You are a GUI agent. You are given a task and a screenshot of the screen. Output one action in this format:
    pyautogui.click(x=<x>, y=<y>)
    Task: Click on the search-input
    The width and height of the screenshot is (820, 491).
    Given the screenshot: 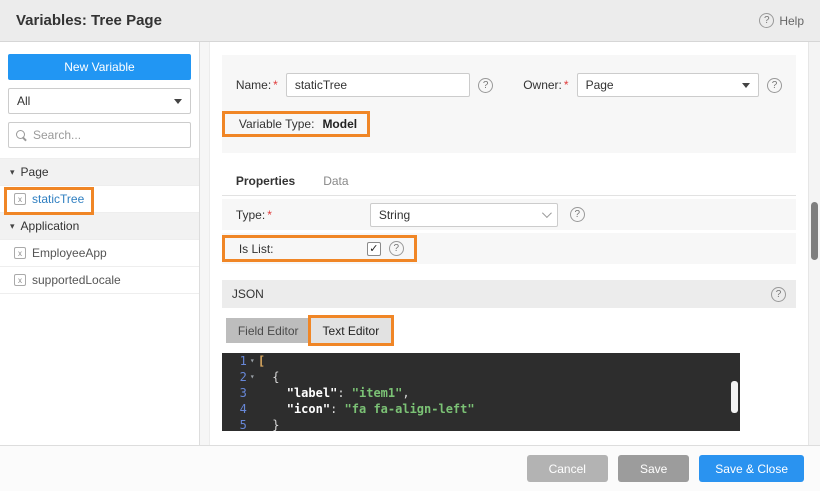 What is the action you would take?
    pyautogui.click(x=108, y=135)
    